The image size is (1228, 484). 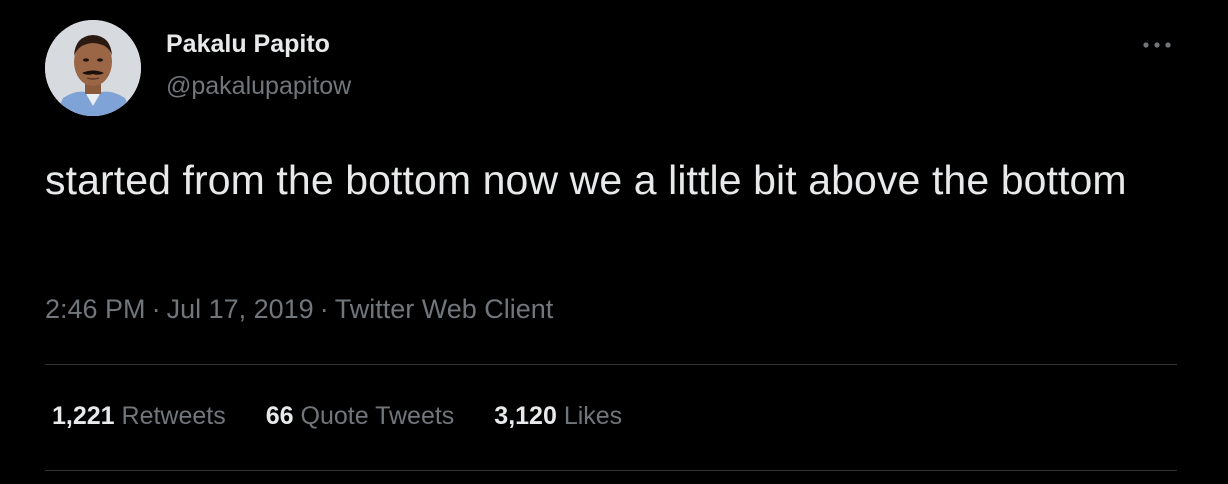 I want to click on retweets-count: 1,221, so click(x=83, y=416).